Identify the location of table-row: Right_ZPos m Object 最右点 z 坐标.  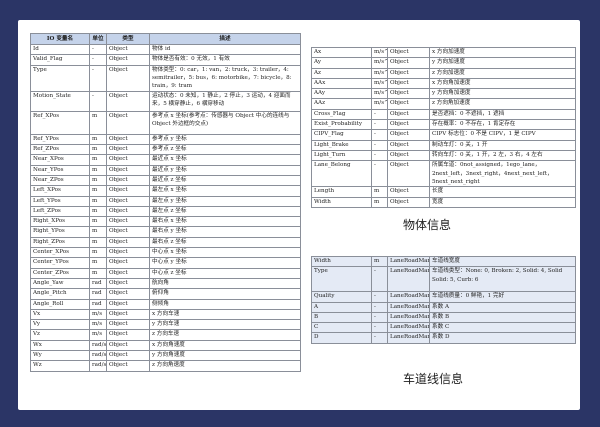
(165, 242).